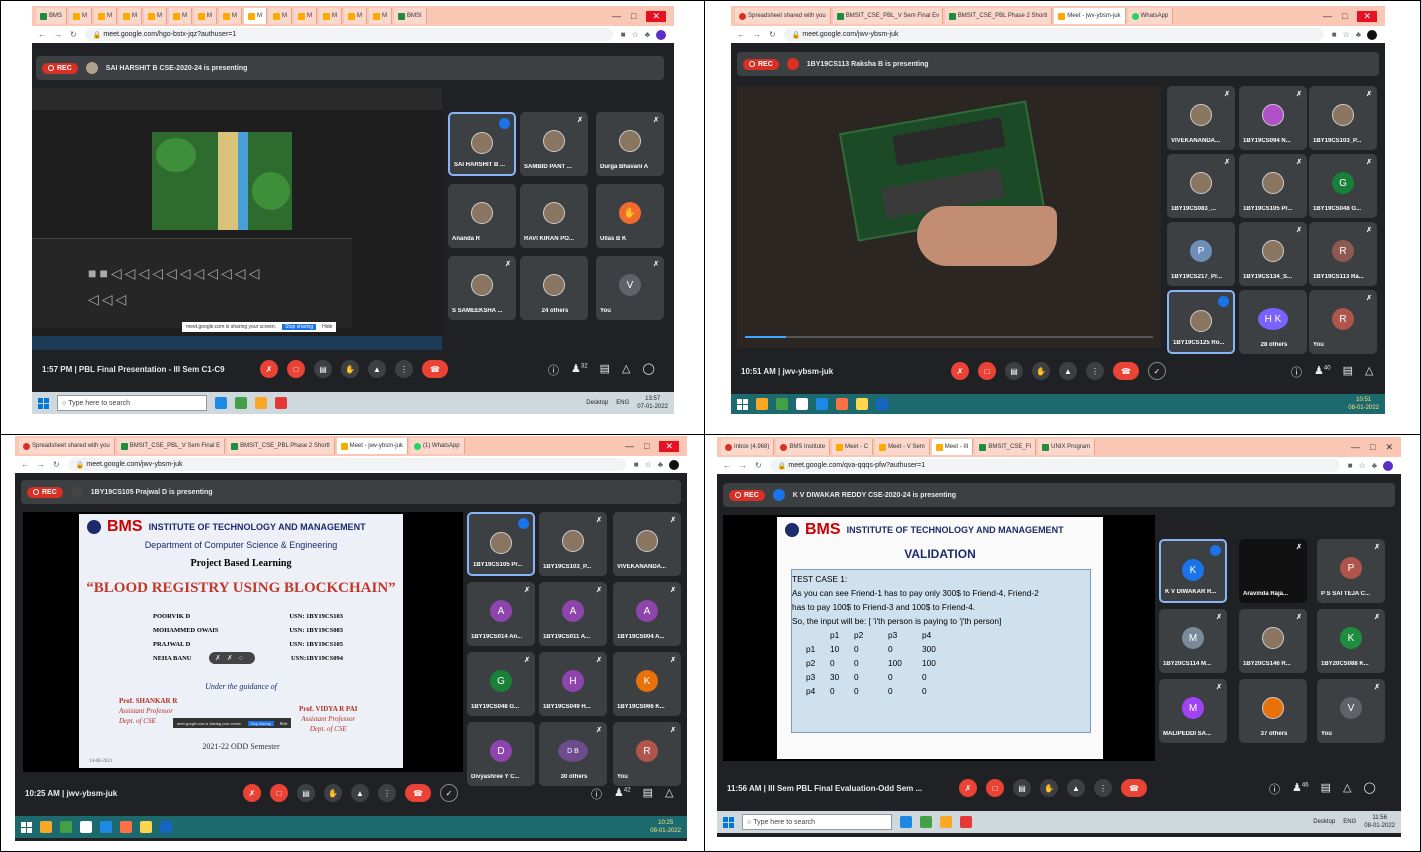  I want to click on leave-call-button: ☎, so click(1134, 788).